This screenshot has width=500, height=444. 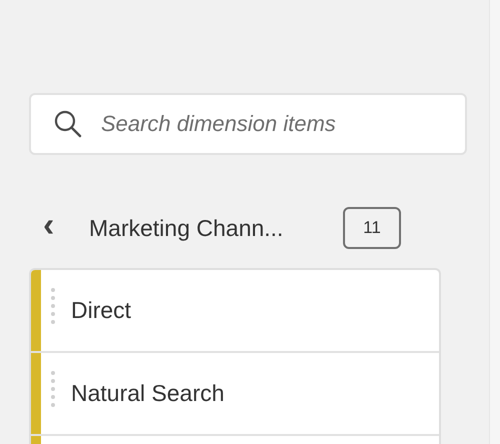 I want to click on search-field: Search dimension items, so click(x=248, y=124).